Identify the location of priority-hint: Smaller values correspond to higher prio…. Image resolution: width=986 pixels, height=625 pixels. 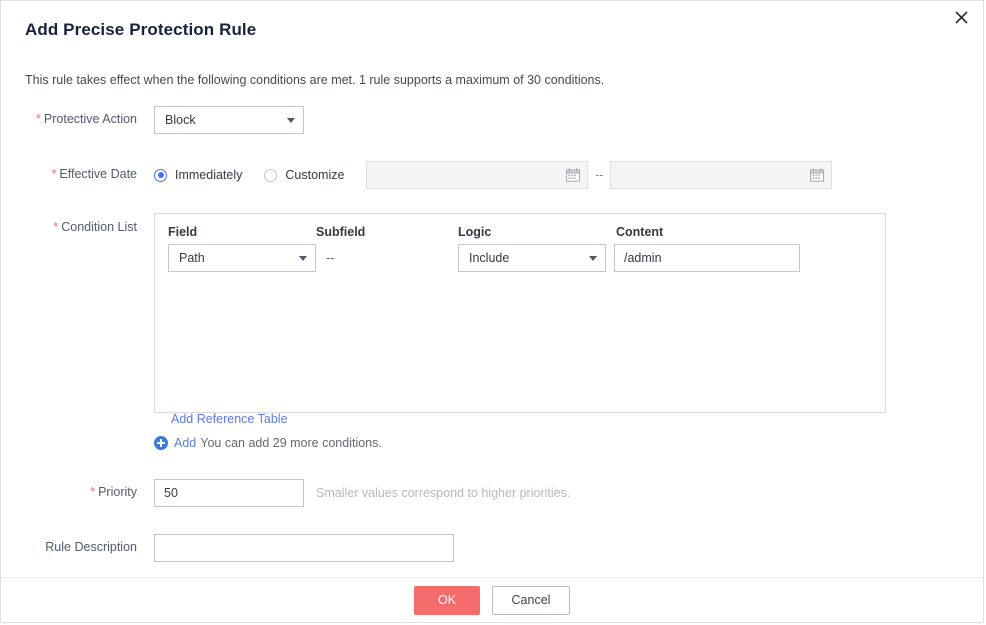
(443, 493).